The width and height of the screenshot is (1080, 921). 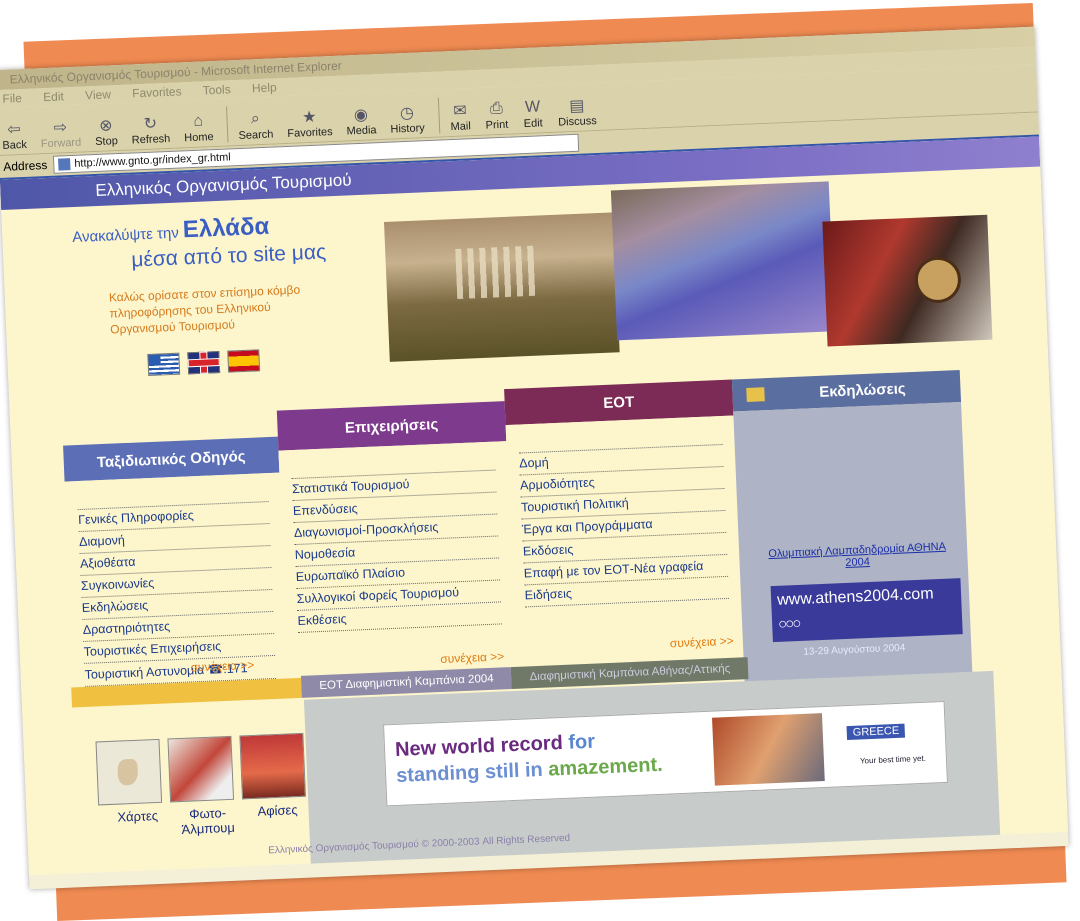 What do you see at coordinates (857, 556) in the screenshot?
I see `olympic-torch-link: Ολυμπιακή Λαμπαδηδρομία ΑΘΗΝΑ 2004` at bounding box center [857, 556].